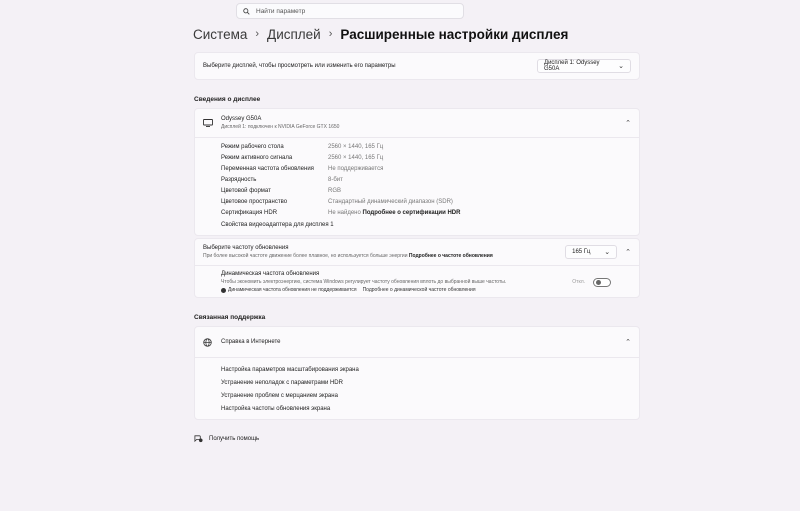 The width and height of the screenshot is (800, 511). Describe the element at coordinates (277, 224) in the screenshot. I see `adapter-properties-label: Свойства видеоадаптера для дисплея 1` at that location.